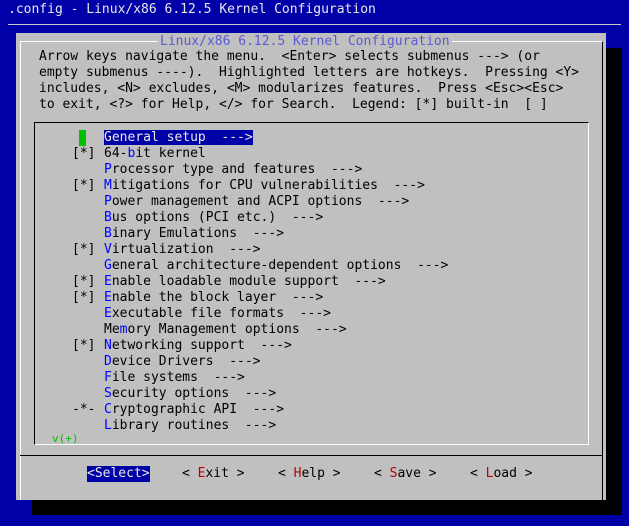  I want to click on menu-item: Executable file formats --->, so click(201, 314).